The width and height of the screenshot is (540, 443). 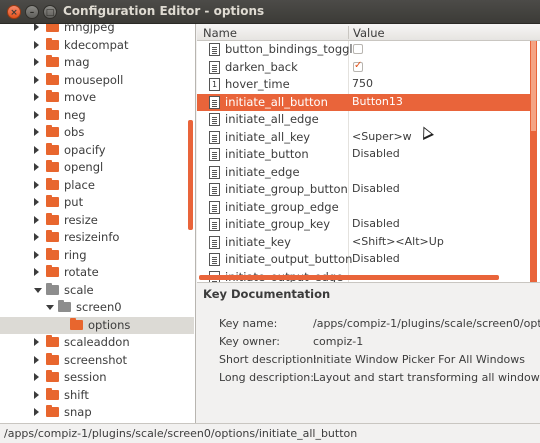 I want to click on short-description-label: Short description:, so click(x=268, y=359).